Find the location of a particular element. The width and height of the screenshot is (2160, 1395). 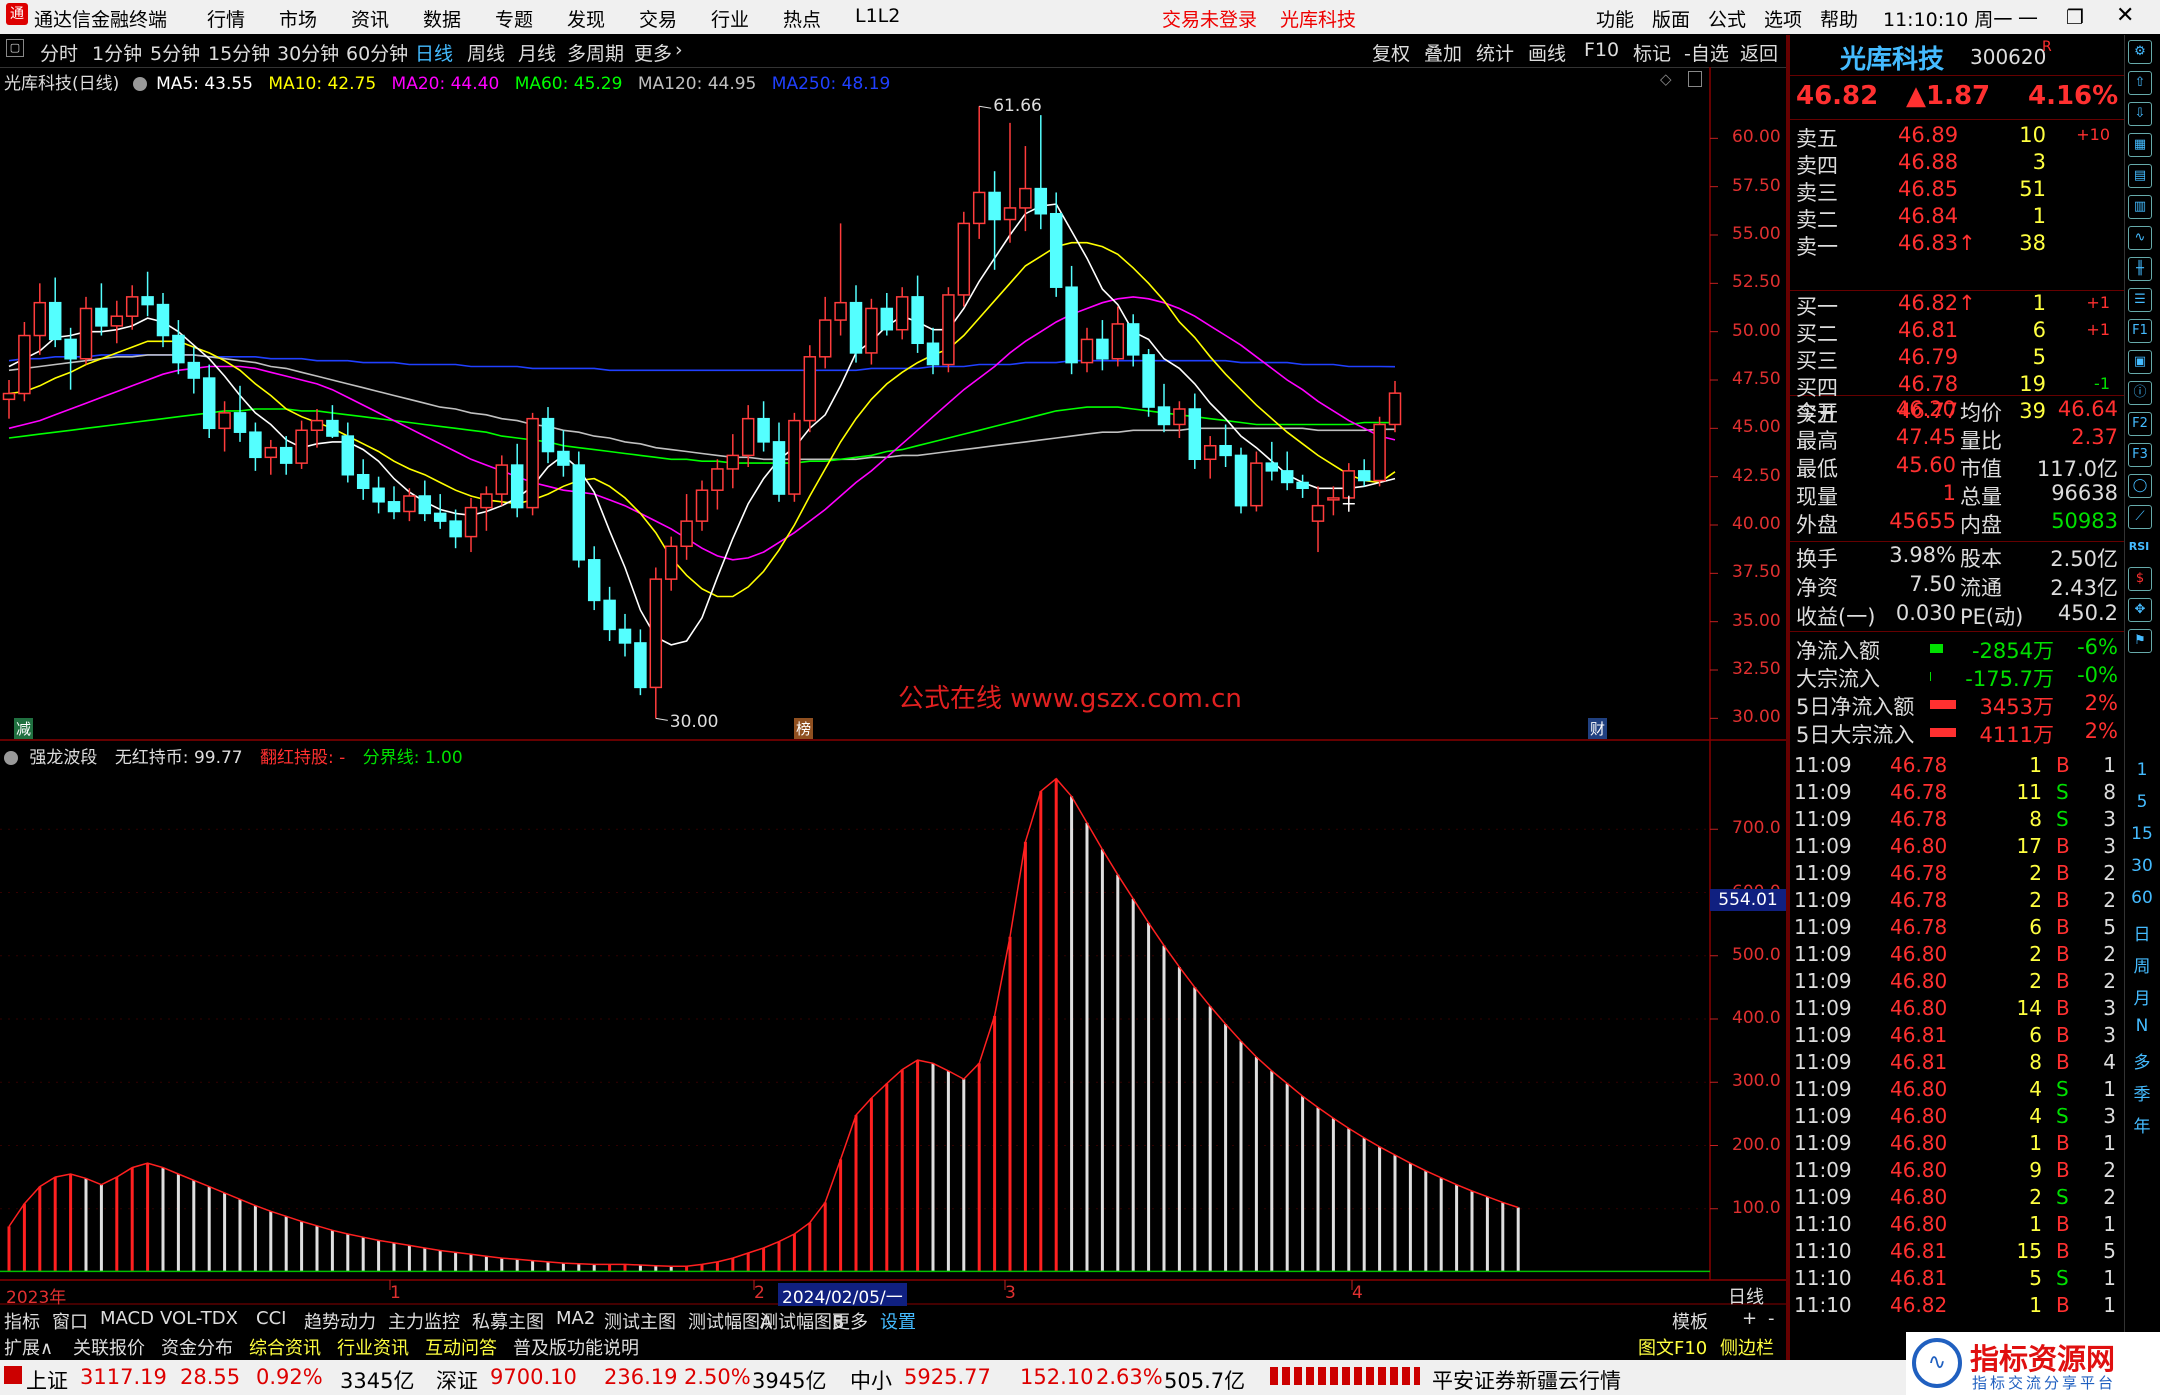

chart-icon: ▤ is located at coordinates (2140, 176).